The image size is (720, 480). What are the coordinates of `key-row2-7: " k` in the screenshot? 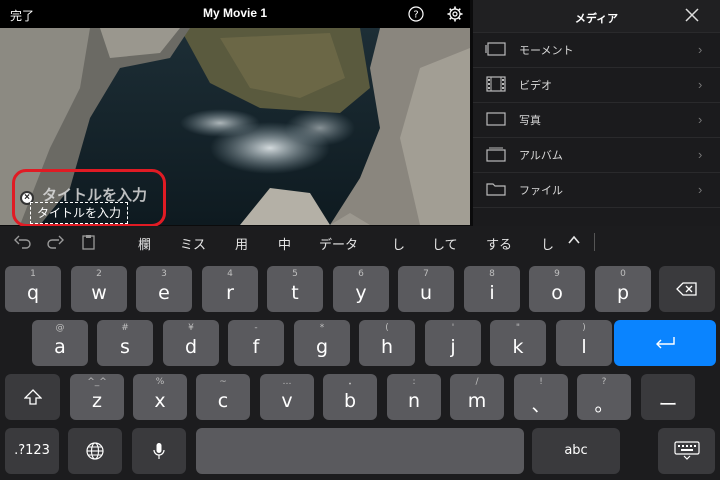 It's located at (518, 343).